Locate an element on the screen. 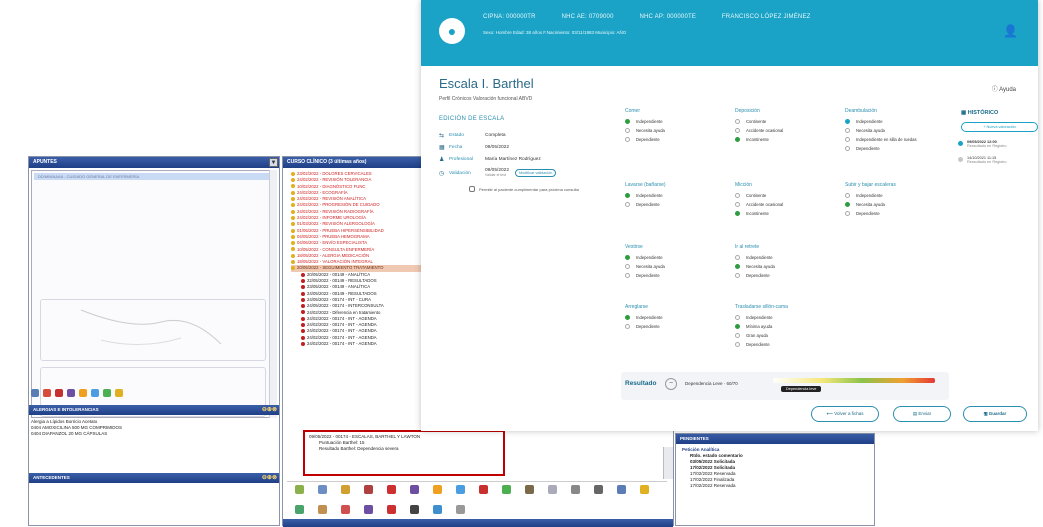 This screenshot has width=1043, height=527. note-icon is located at coordinates (621, 489).